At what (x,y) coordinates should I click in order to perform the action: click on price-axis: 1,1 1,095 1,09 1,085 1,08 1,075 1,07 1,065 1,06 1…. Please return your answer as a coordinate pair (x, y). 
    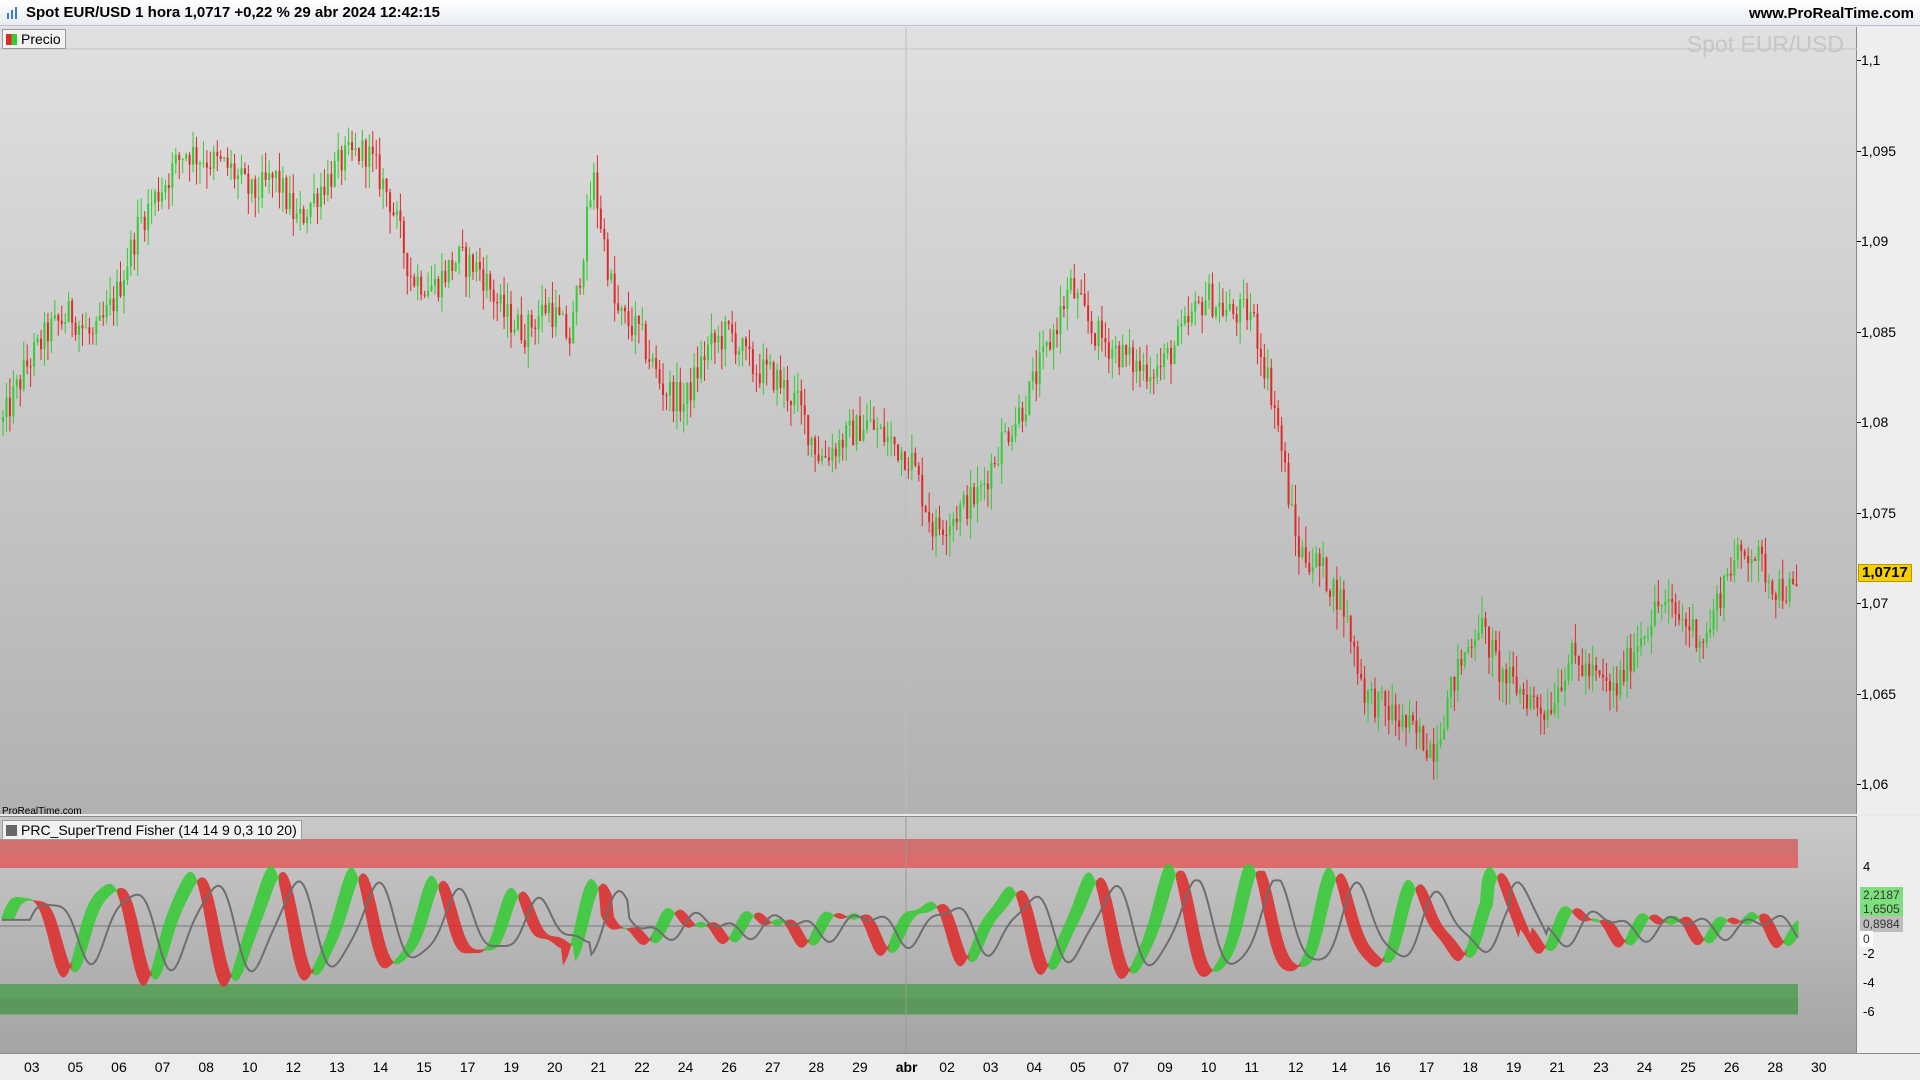
    Looking at the image, I should click on (1888, 420).